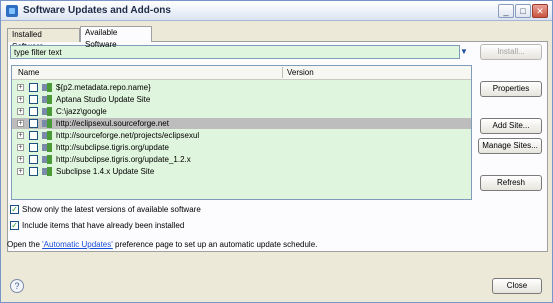 The image size is (553, 303). What do you see at coordinates (28, 72) in the screenshot?
I see `column-header-name: Name` at bounding box center [28, 72].